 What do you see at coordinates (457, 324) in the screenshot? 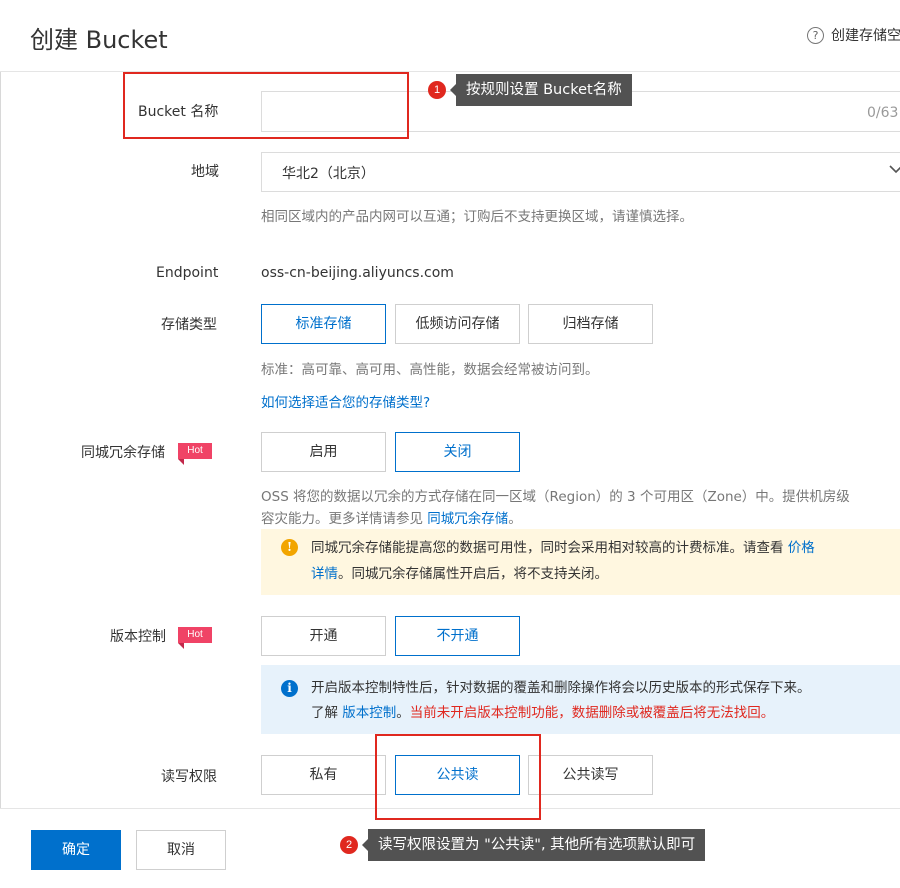
I see `storage-class-ia-option: 低频访问存储` at bounding box center [457, 324].